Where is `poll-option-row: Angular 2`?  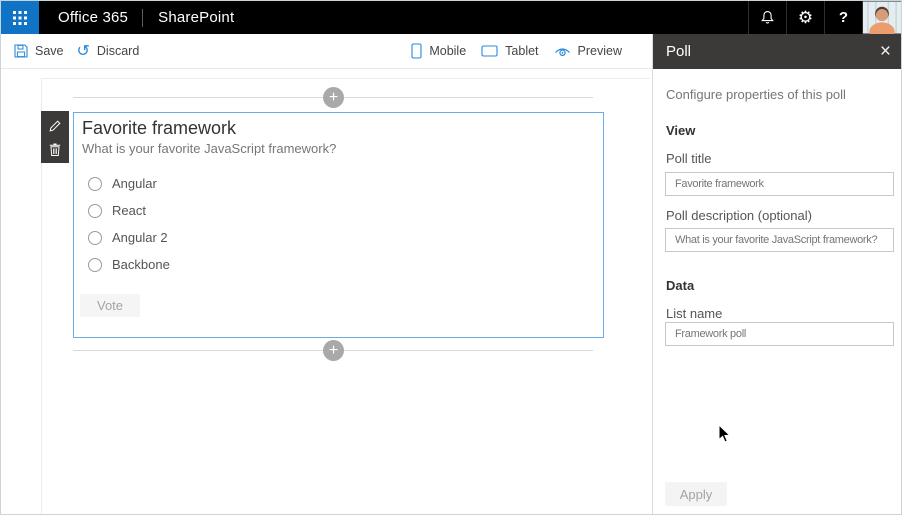 poll-option-row: Angular 2 is located at coordinates (129, 237).